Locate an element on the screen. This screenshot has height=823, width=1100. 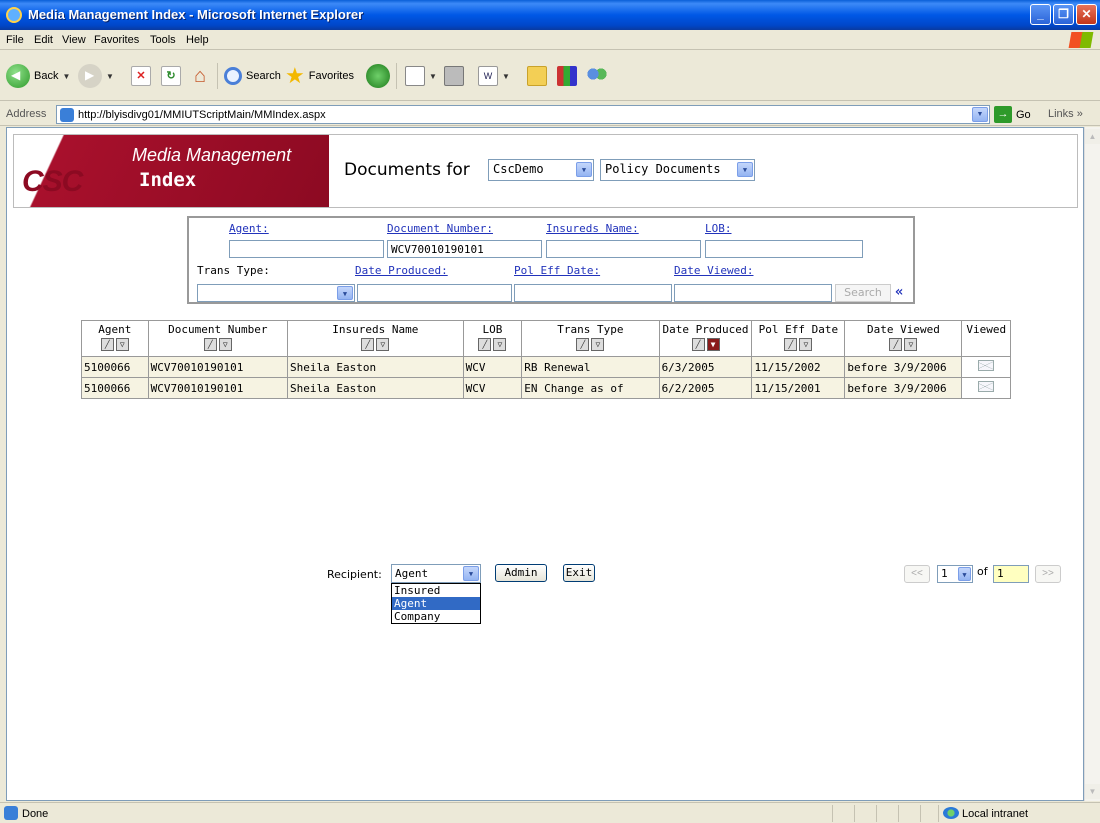
menu-edit: Edit is located at coordinates (43, 40).